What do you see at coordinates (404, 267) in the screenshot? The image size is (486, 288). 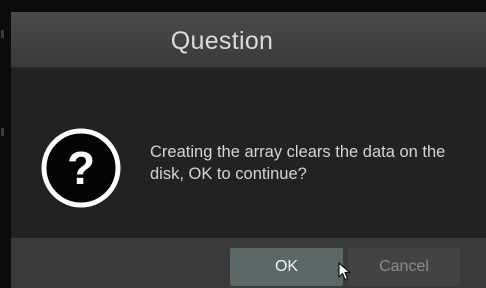 I see `cancel-button: Cancel` at bounding box center [404, 267].